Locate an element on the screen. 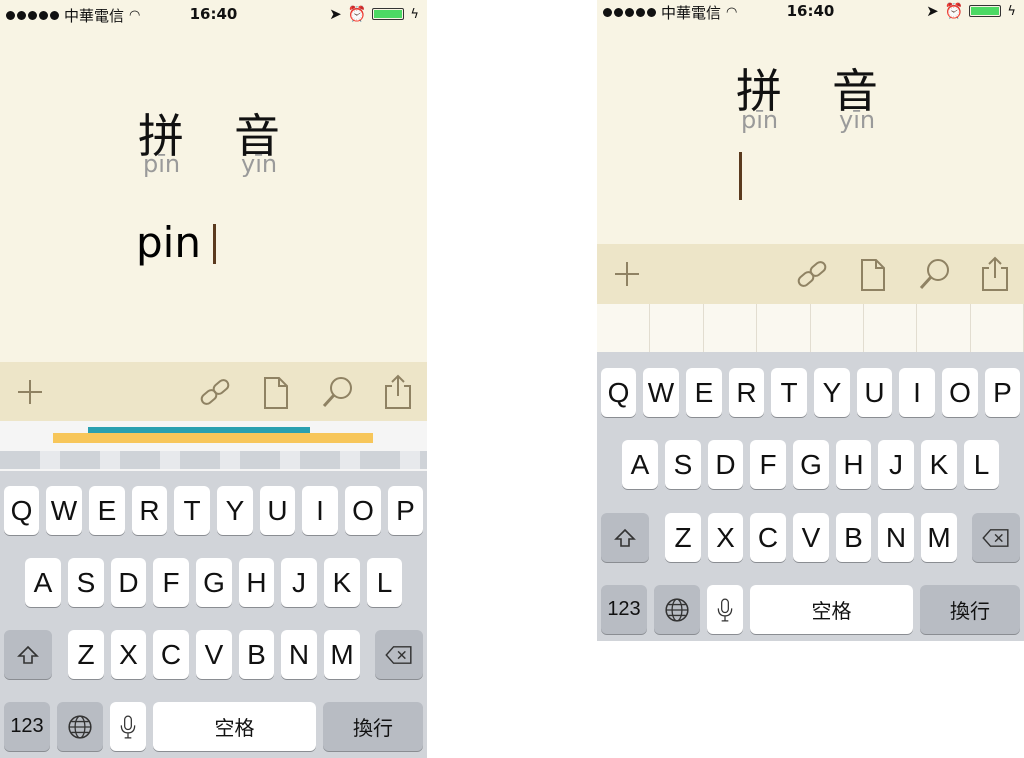 This screenshot has width=1024, height=758. candidate-bar-artifact is located at coordinates (213, 446).